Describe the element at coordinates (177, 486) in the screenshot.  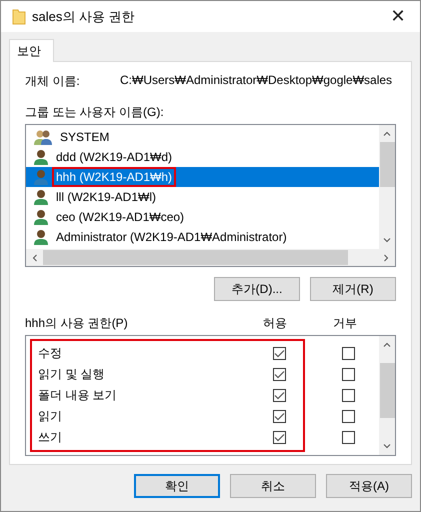
I see `dialog-button: 확인` at that location.